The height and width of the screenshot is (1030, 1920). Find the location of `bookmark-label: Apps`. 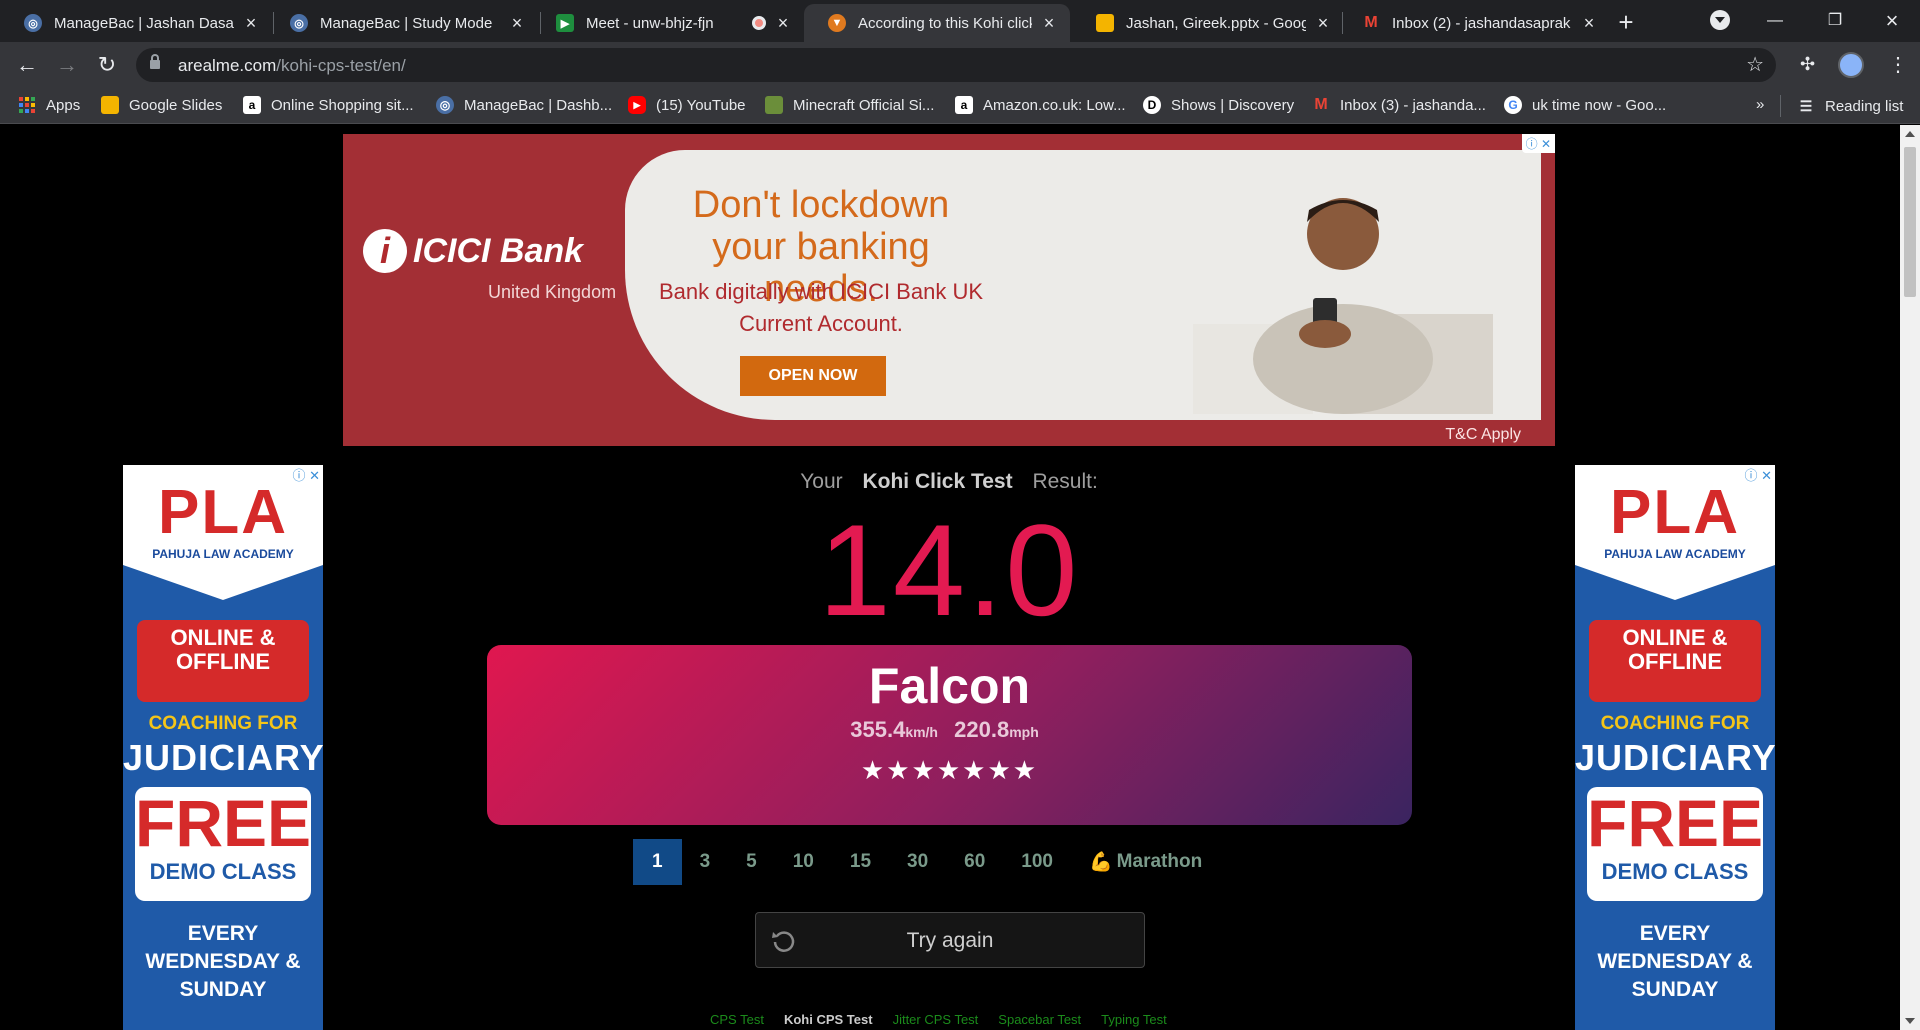

bookmark-label: Apps is located at coordinates (63, 105).